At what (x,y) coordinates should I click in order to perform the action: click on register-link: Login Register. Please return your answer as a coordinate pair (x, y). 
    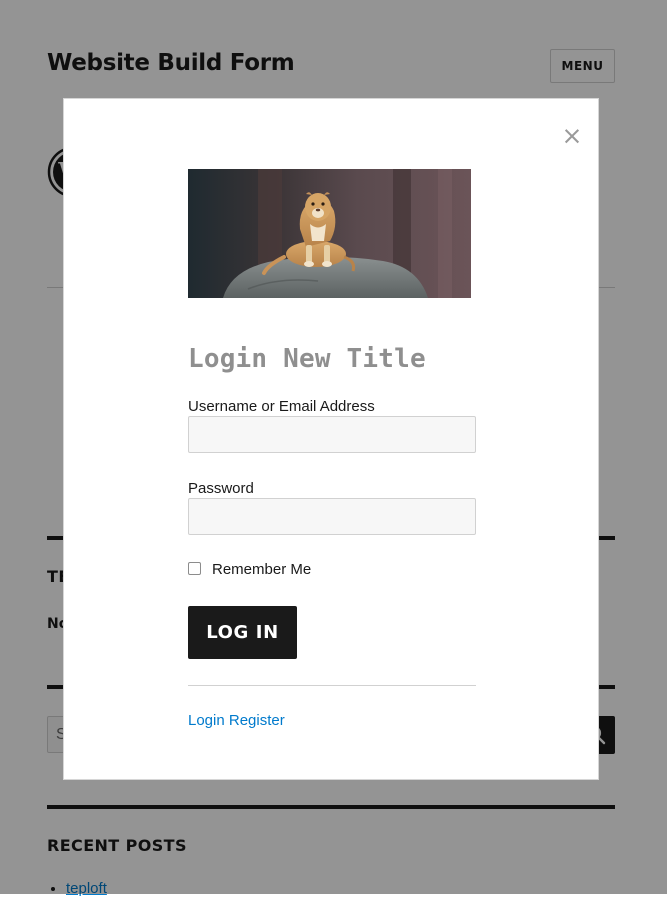
    Looking at the image, I should click on (236, 720).